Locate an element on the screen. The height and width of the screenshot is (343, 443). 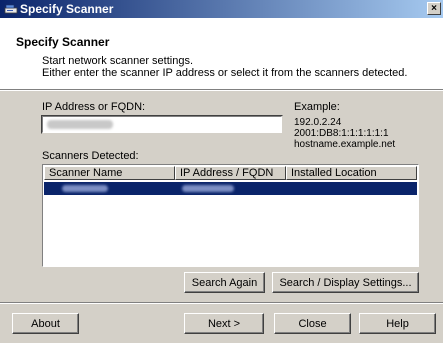
redacted-ip-value is located at coordinates (80, 124).